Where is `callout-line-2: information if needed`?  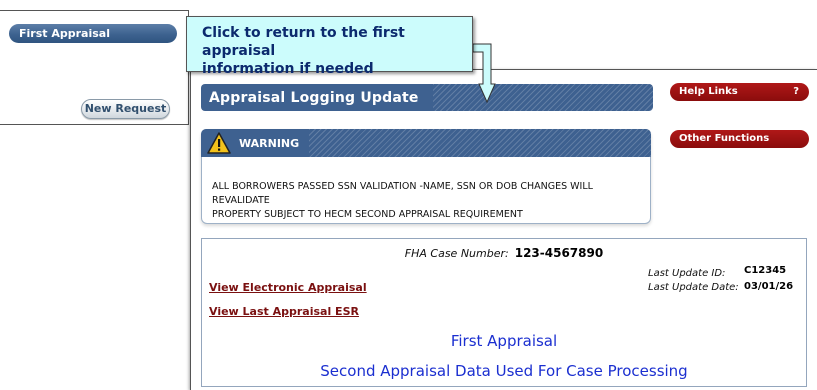 callout-line-2: information if needed is located at coordinates (288, 69).